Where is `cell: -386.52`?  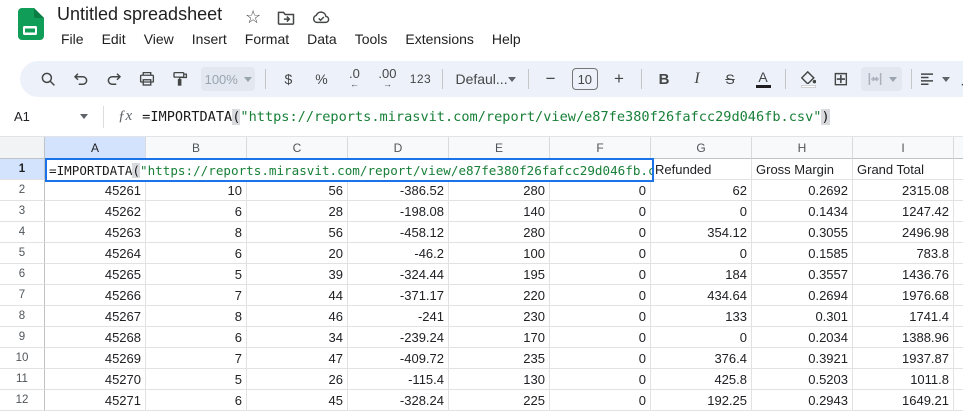
cell: -386.52 is located at coordinates (398, 190).